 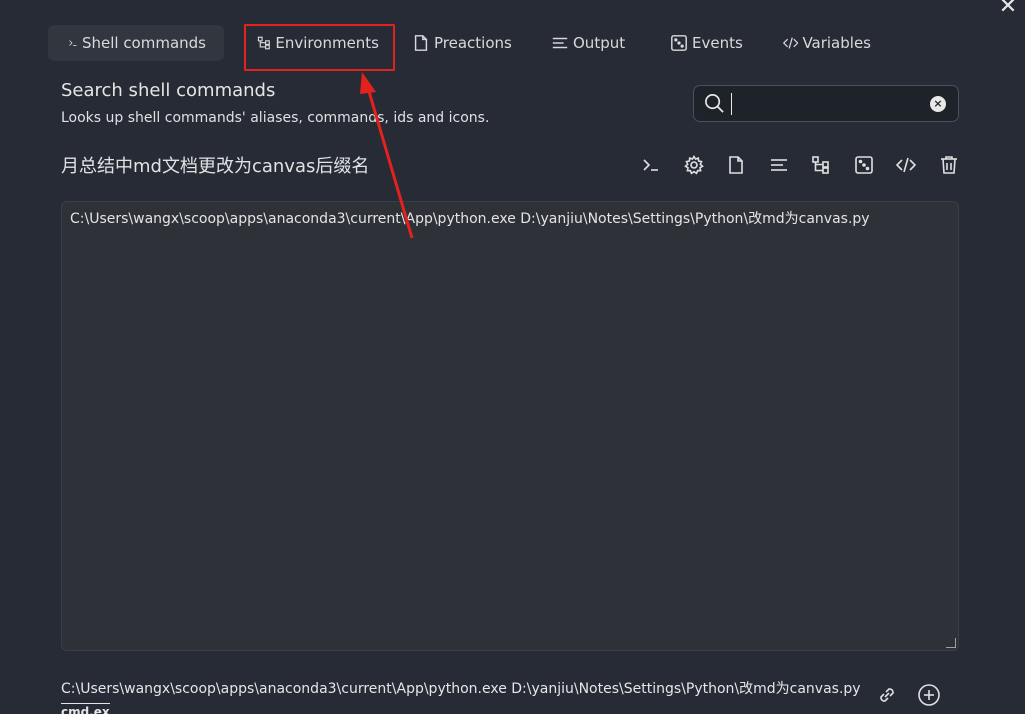 I want to click on search-input, so click(x=832, y=103).